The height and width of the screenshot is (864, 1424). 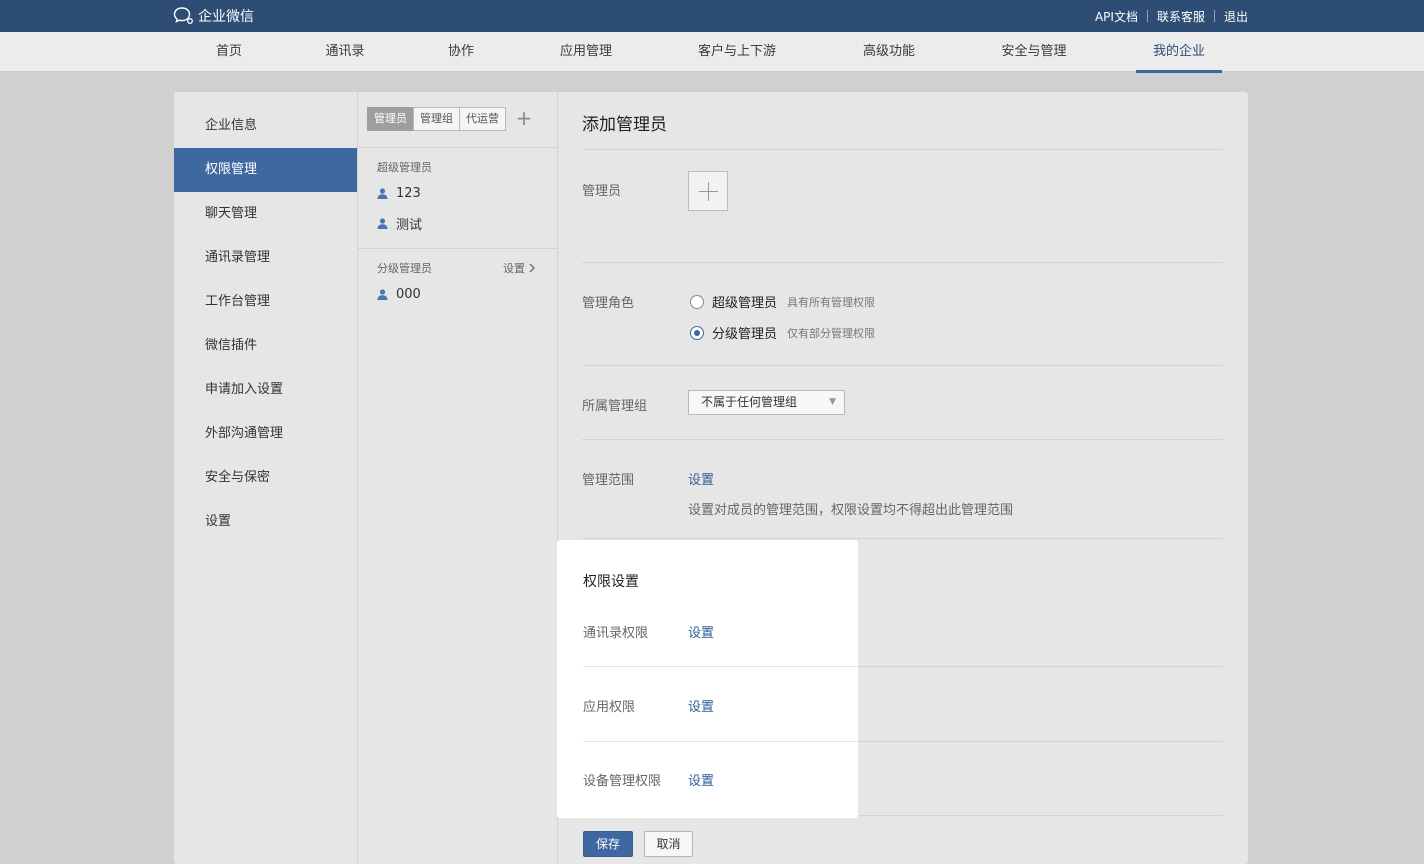 What do you see at coordinates (265, 170) in the screenshot?
I see `sidebar-item-permissions: 权限管理` at bounding box center [265, 170].